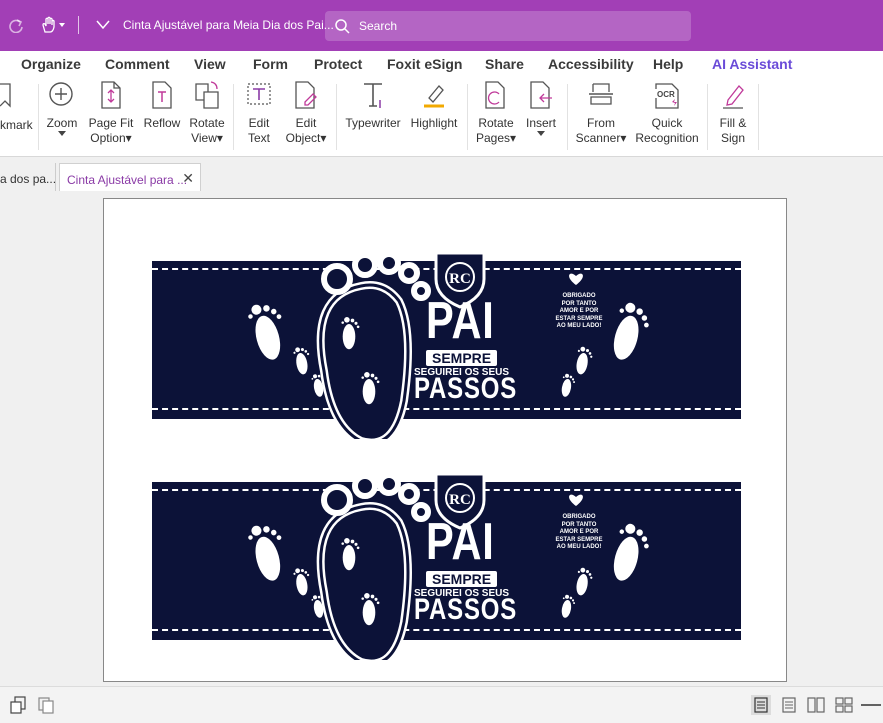 The width and height of the screenshot is (883, 723). I want to click on menu-protect: Protect, so click(338, 64).